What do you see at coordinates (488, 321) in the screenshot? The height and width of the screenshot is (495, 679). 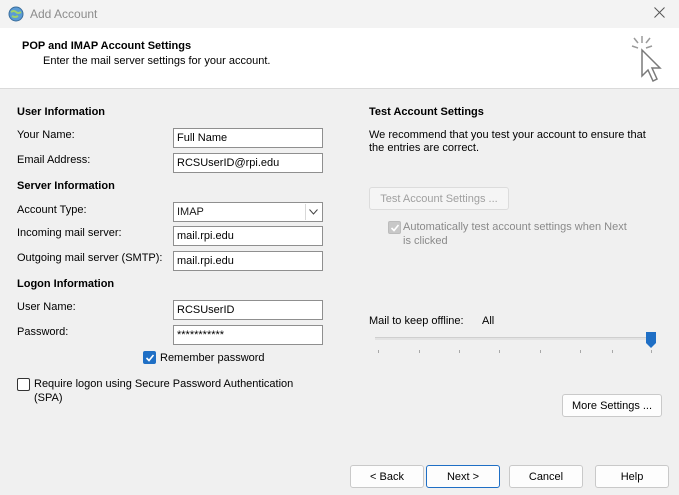 I see `mail-offline-value: All` at bounding box center [488, 321].